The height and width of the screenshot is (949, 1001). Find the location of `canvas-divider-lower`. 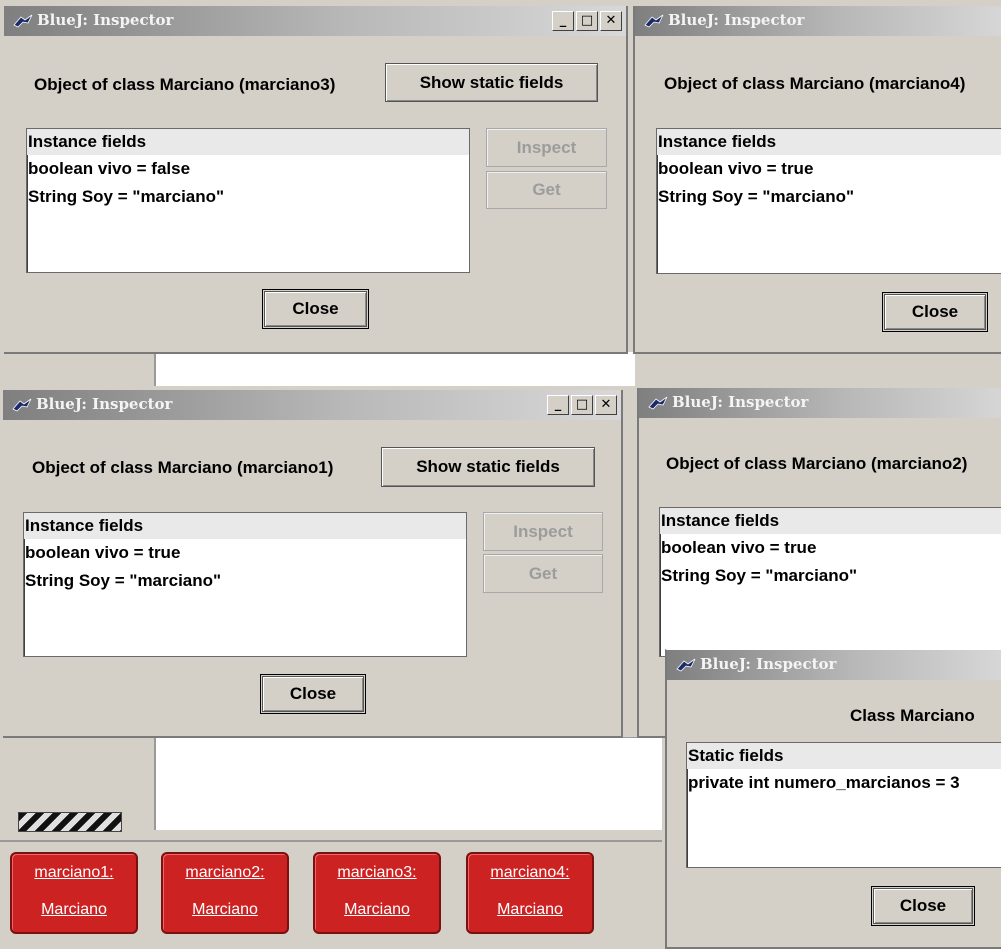

canvas-divider-lower is located at coordinates (155, 783).